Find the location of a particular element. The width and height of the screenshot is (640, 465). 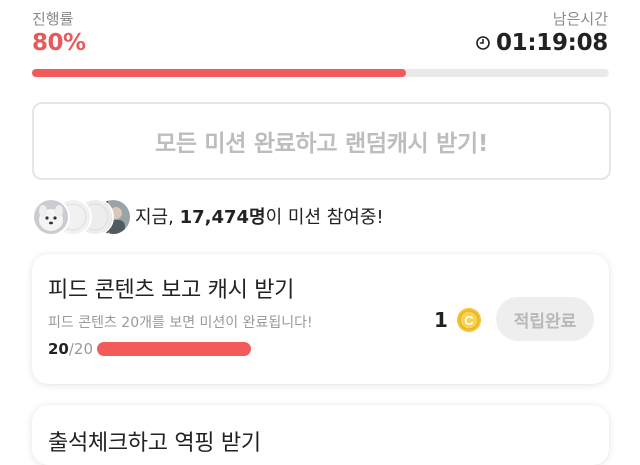

clock-icon is located at coordinates (483, 43).